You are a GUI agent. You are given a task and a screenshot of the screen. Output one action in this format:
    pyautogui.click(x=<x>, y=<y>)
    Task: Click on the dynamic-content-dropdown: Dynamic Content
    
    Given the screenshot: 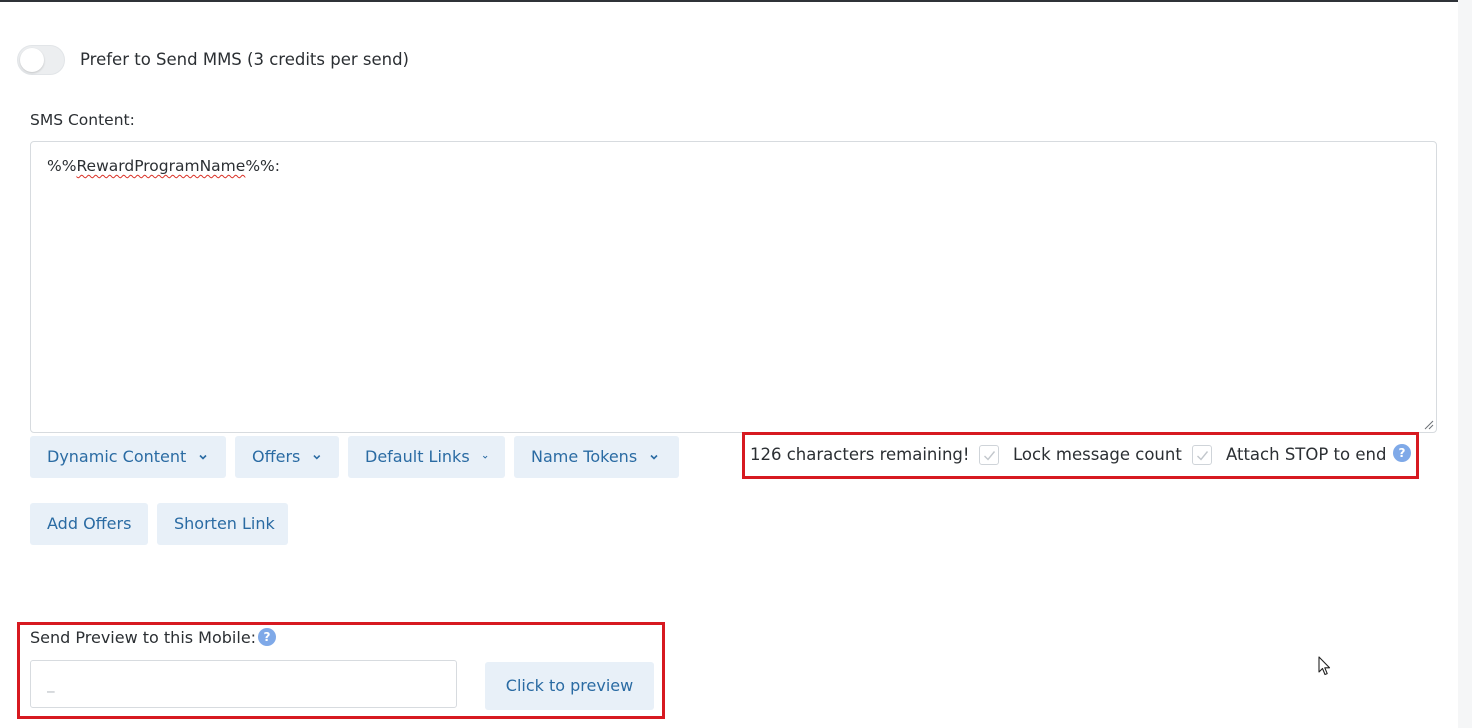 What is the action you would take?
    pyautogui.click(x=128, y=457)
    